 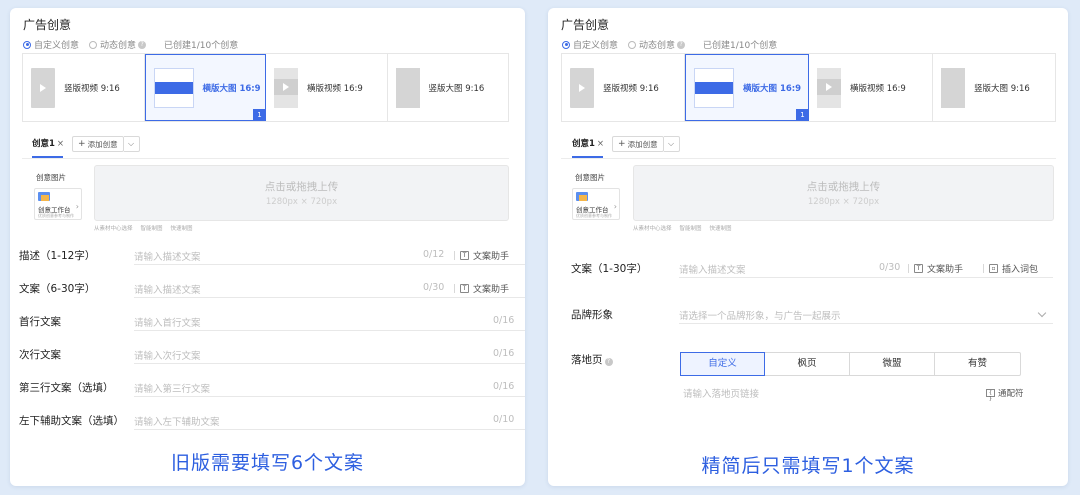 I want to click on landing-page-label: 落地页?, so click(x=592, y=359).